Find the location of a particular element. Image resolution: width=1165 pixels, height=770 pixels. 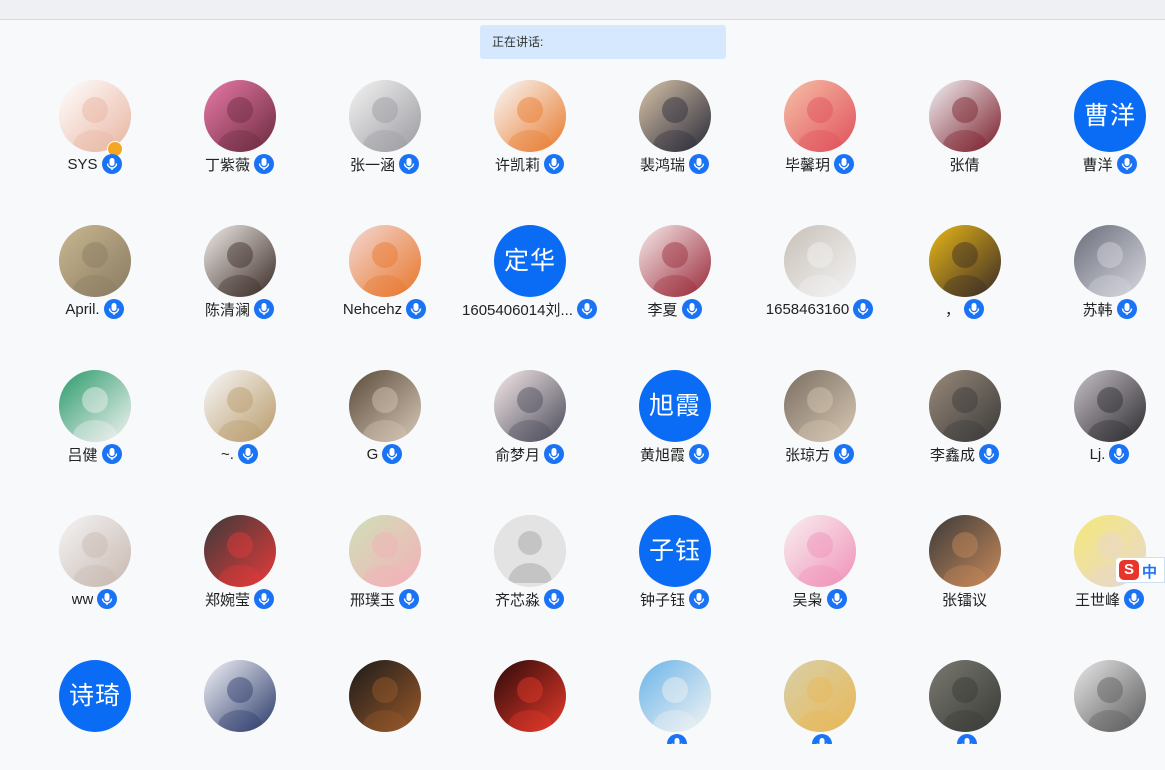

participant-name: 曹洋 is located at coordinates (1097, 165).